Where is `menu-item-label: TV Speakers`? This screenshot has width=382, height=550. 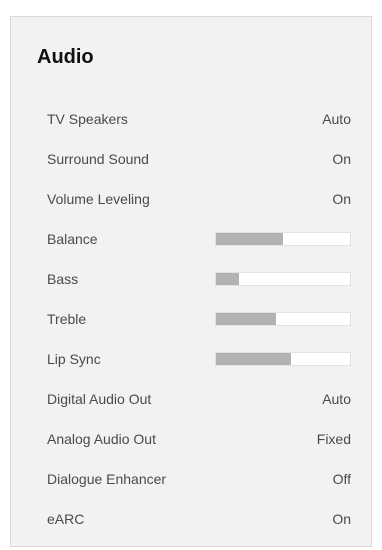
menu-item-label: TV Speakers is located at coordinates (87, 119).